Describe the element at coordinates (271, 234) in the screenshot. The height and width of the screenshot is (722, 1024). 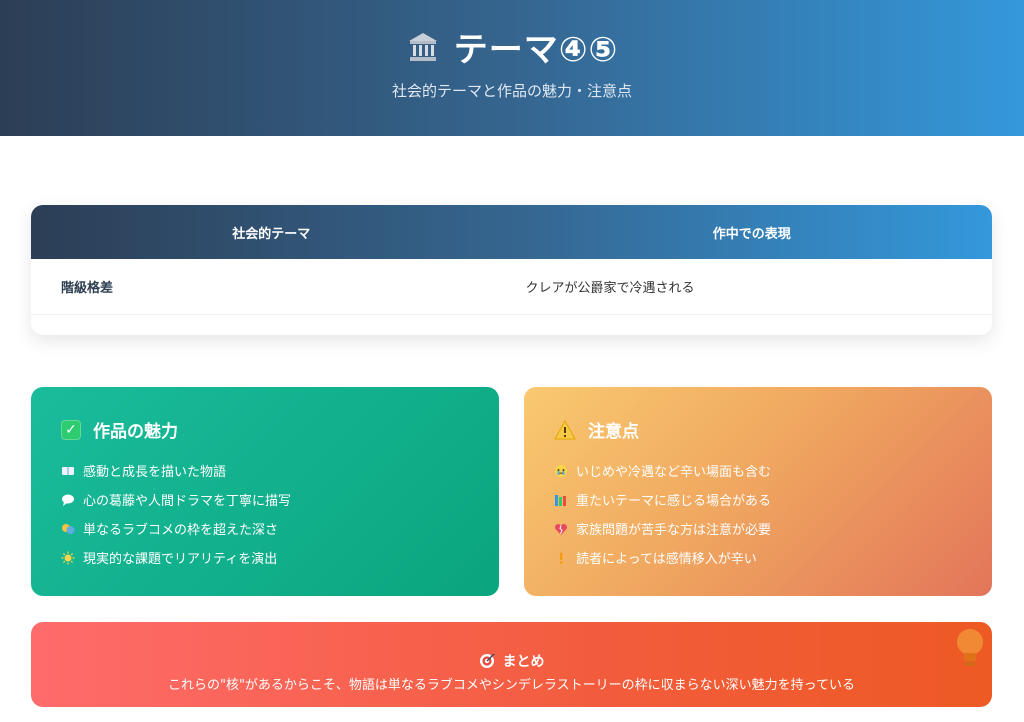
I see `column-header-theme: 社会的テーマ` at that location.